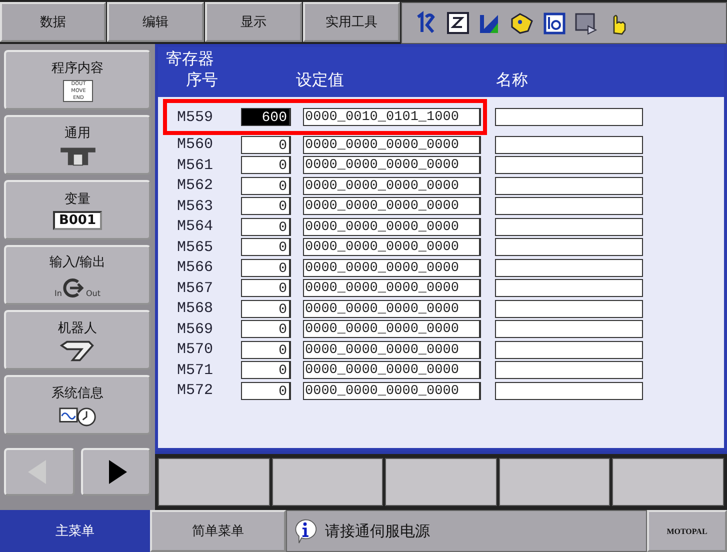  I want to click on menu-button: 编辑, so click(155, 22).